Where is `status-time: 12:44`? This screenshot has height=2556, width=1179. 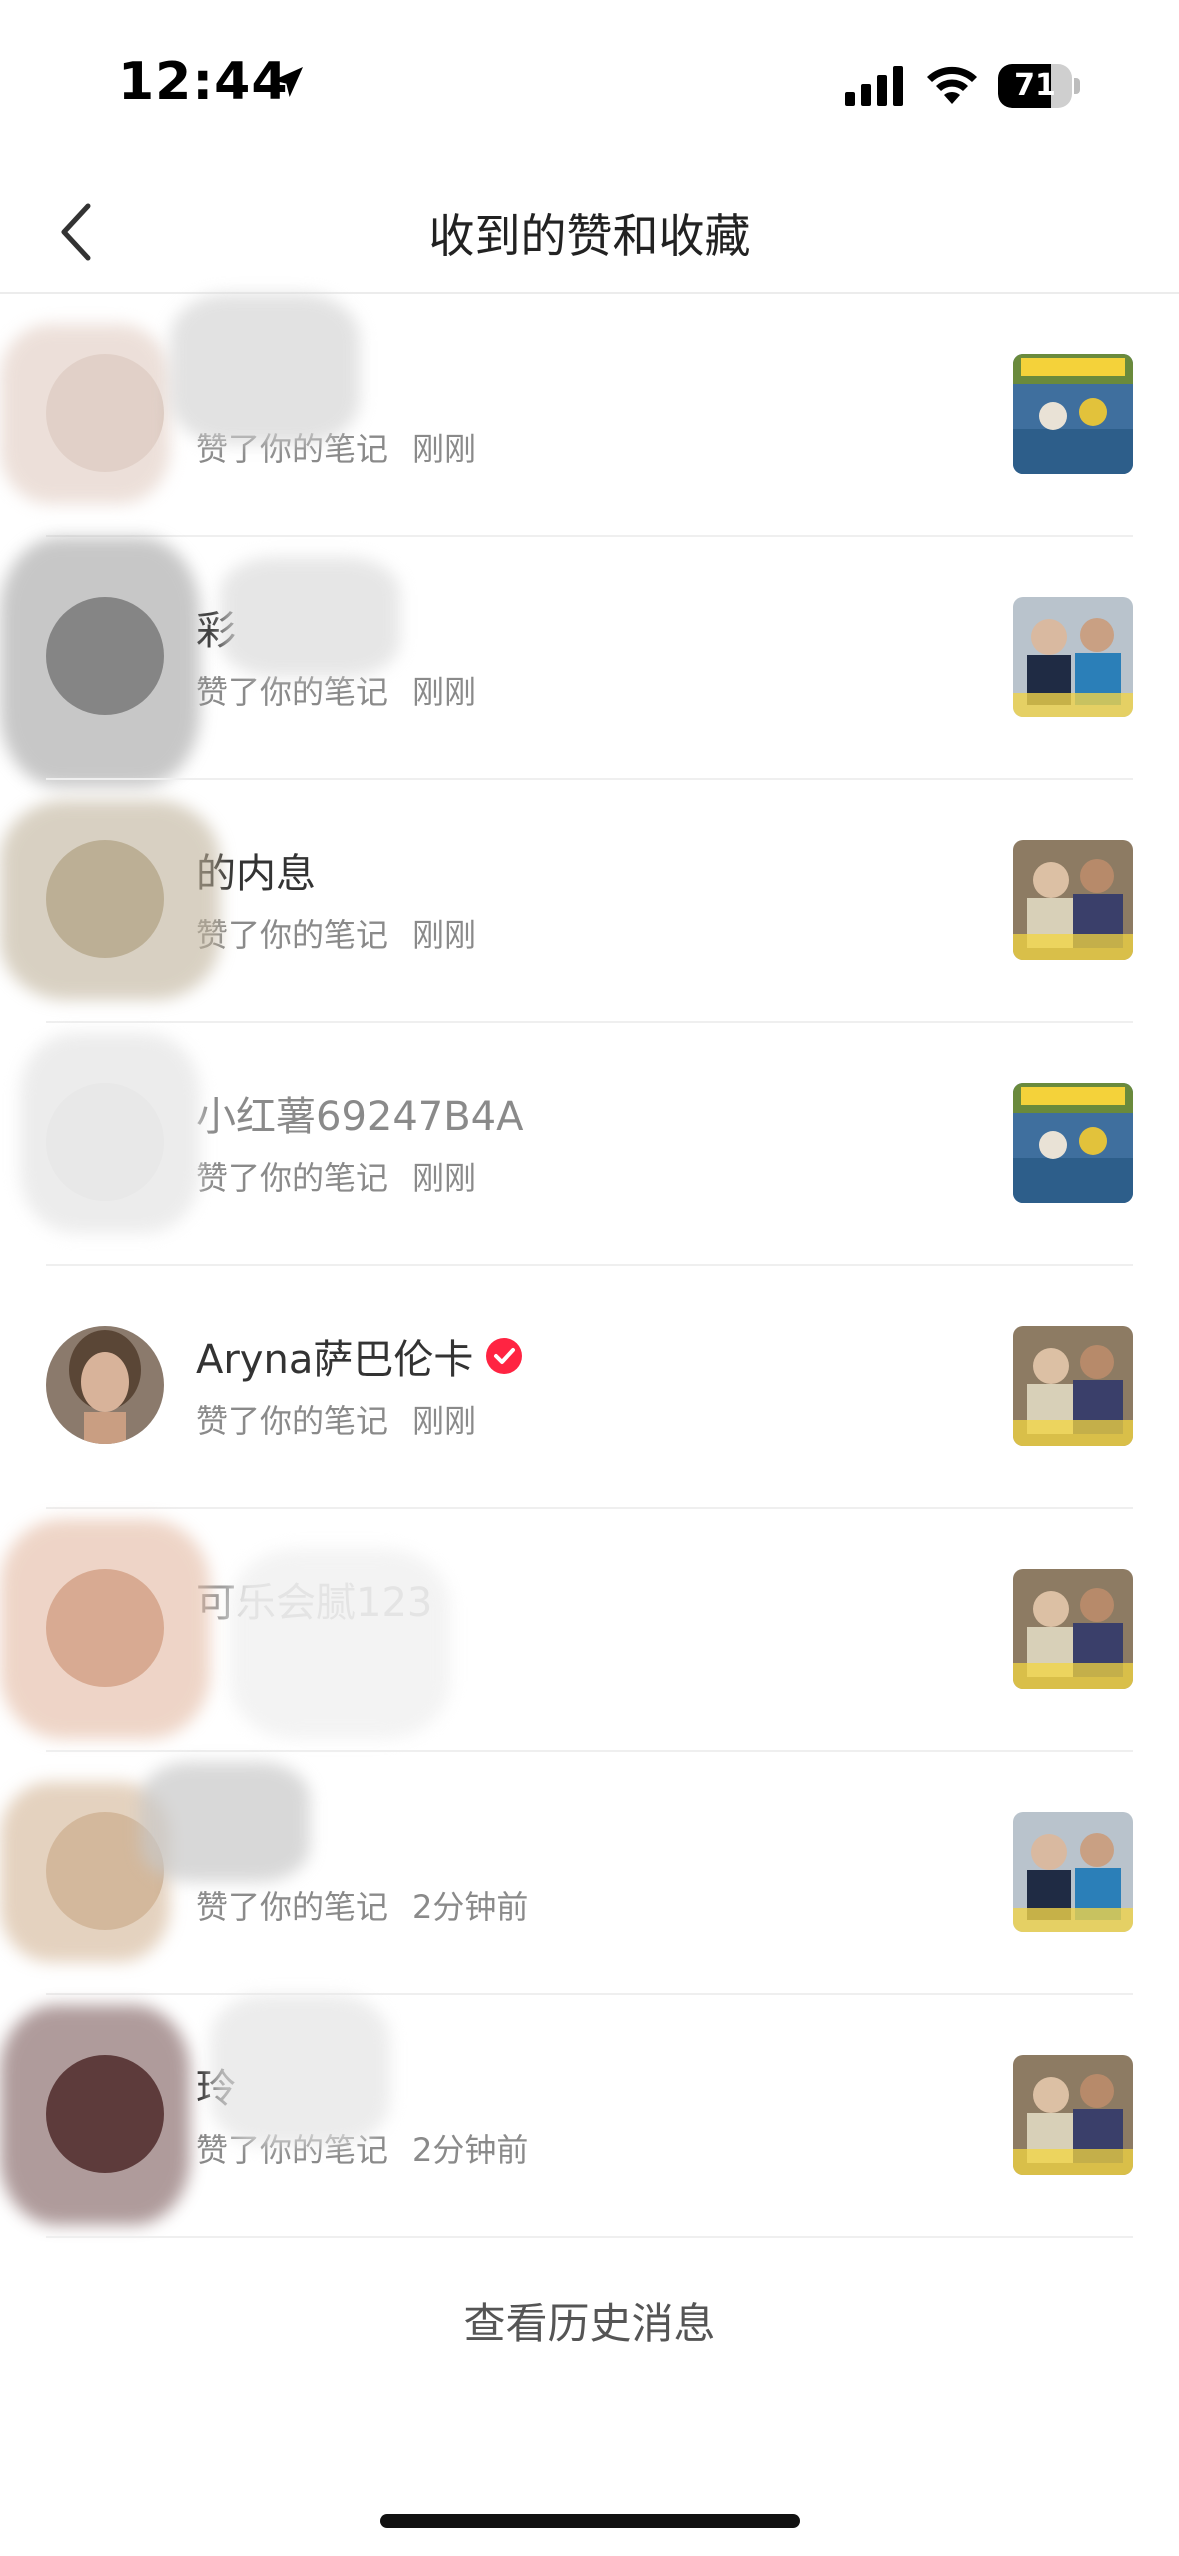 status-time: 12:44 is located at coordinates (203, 82).